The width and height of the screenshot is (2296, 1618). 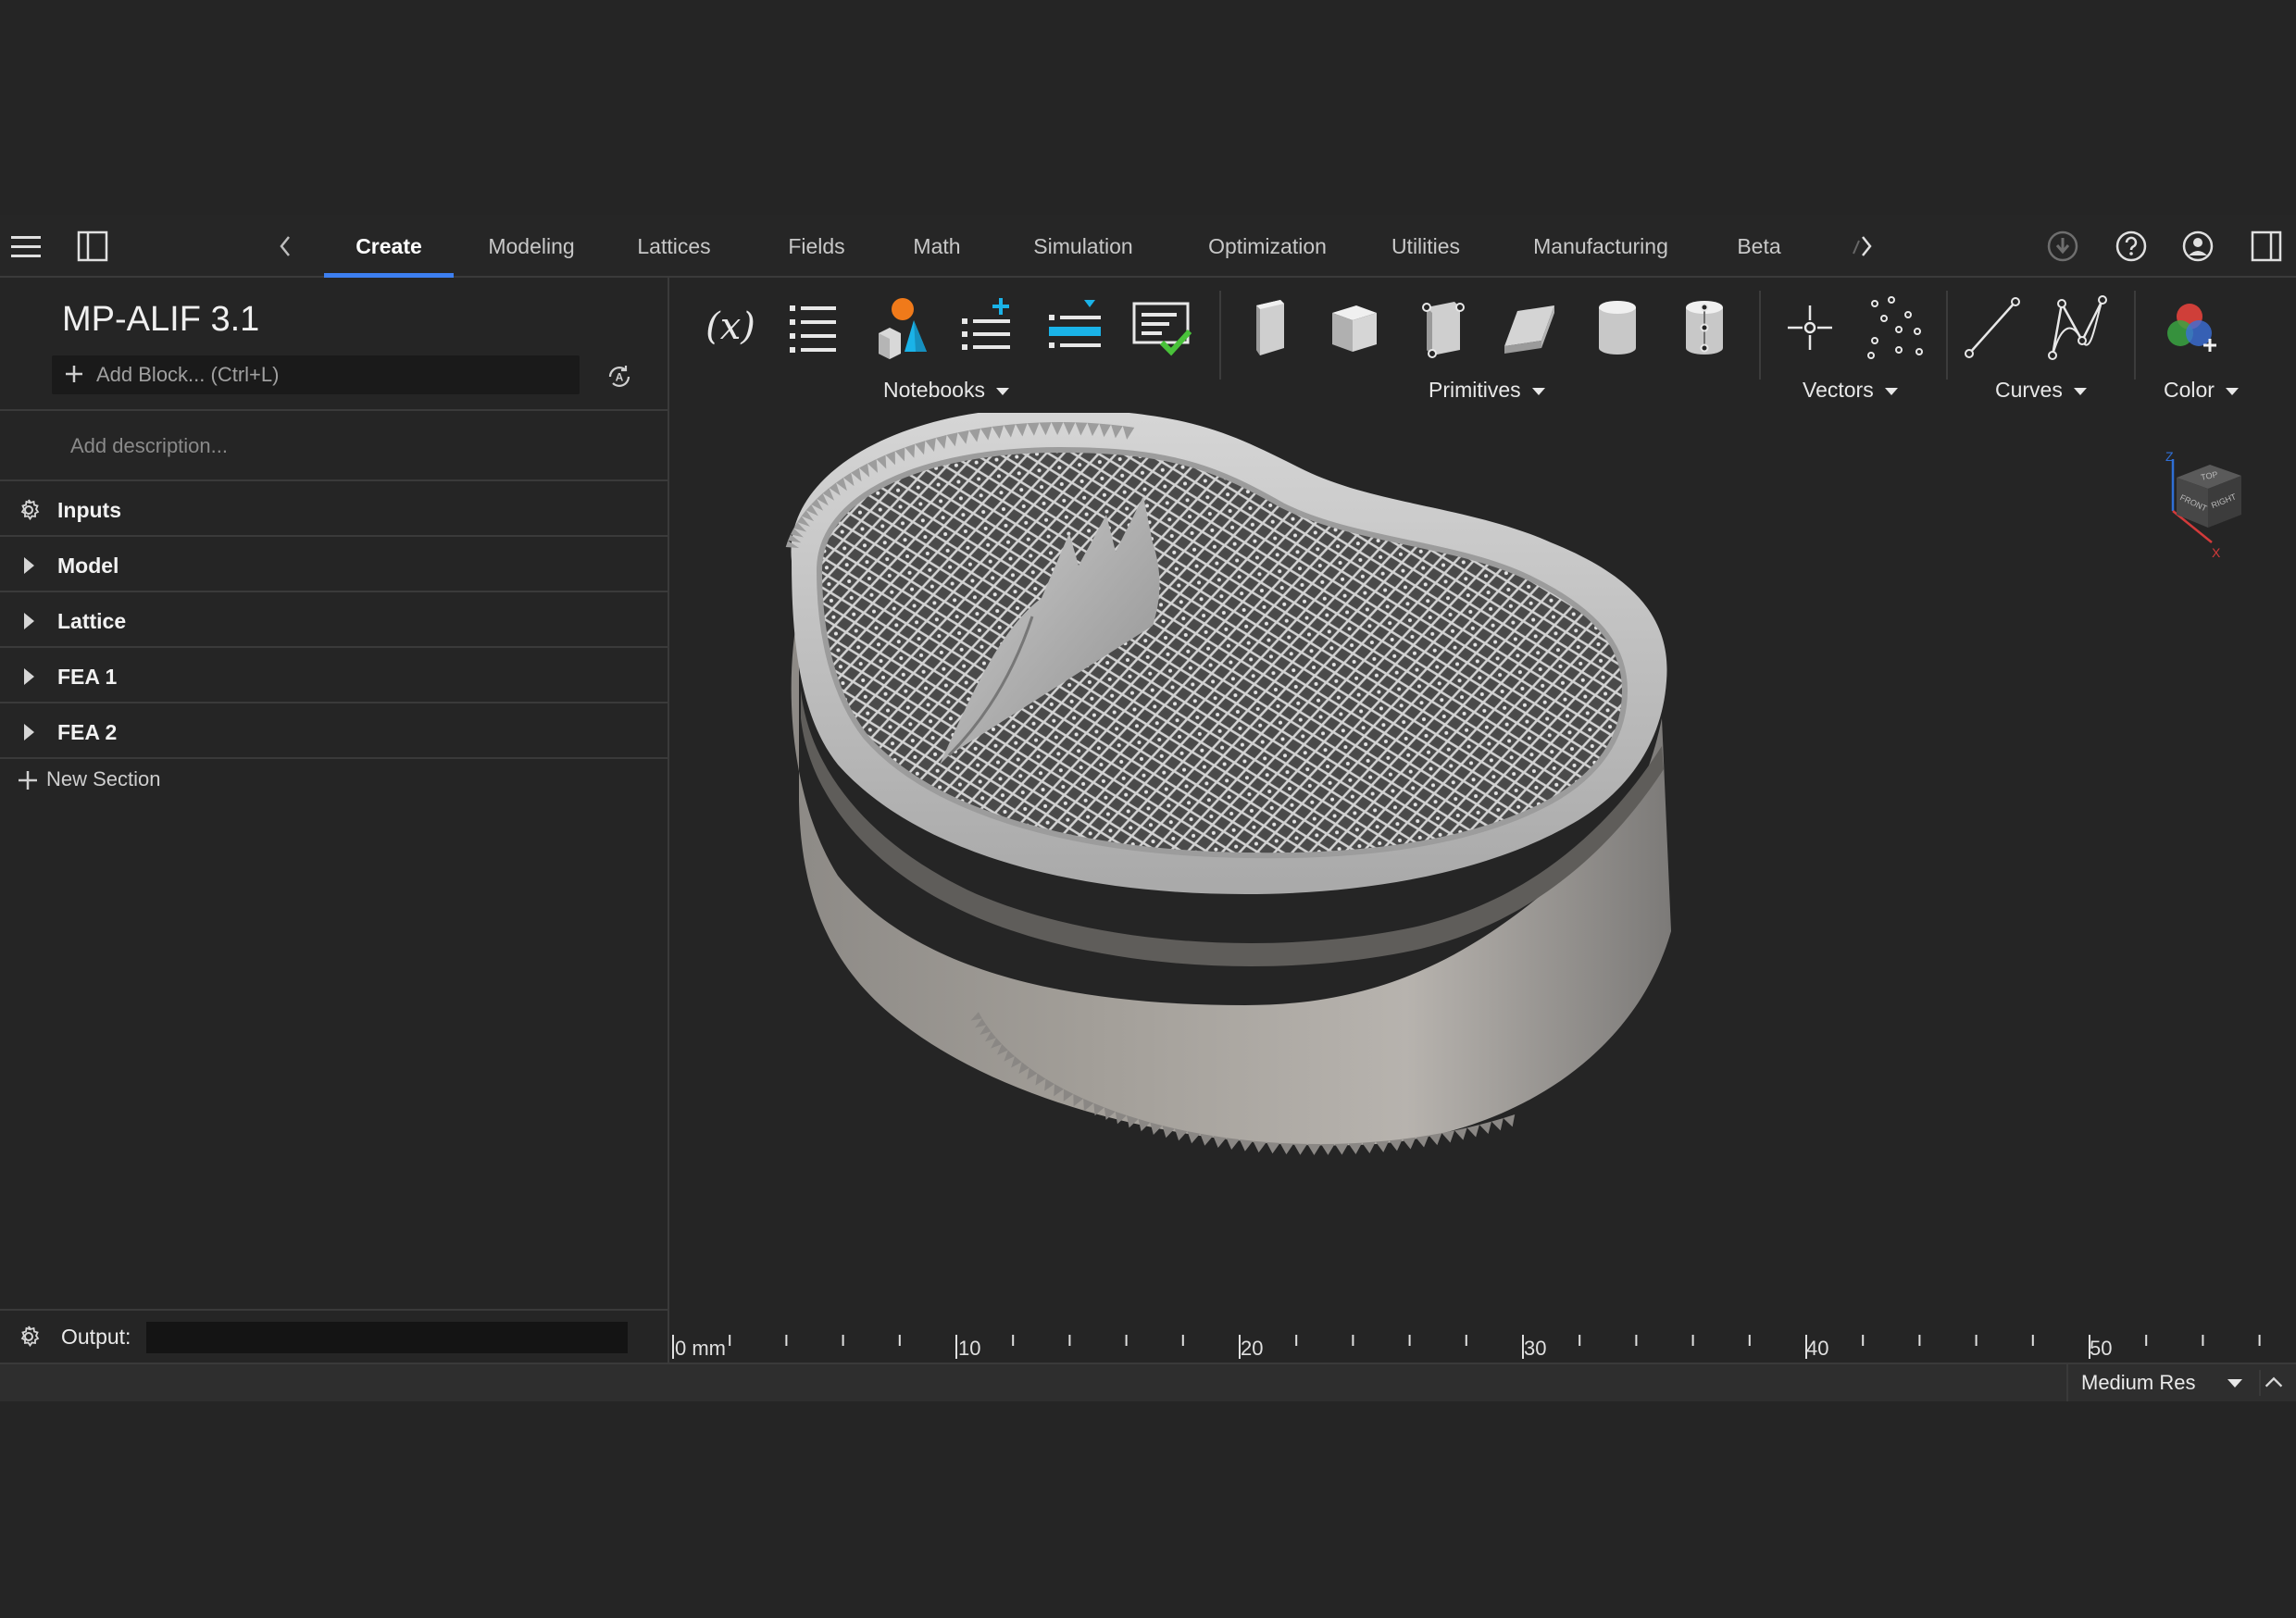 What do you see at coordinates (2131, 246) in the screenshot?
I see `help-icon` at bounding box center [2131, 246].